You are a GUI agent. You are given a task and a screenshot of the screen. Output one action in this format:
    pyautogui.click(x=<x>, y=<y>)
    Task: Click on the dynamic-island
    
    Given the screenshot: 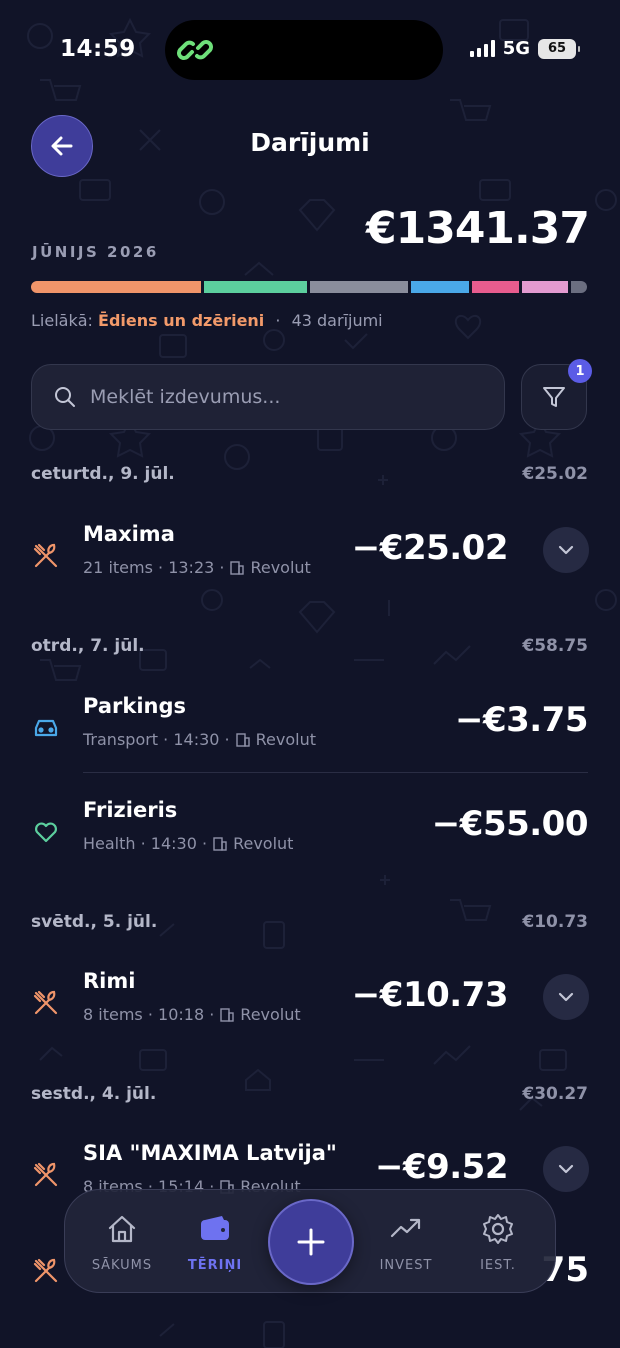 What is the action you would take?
    pyautogui.click(x=304, y=50)
    